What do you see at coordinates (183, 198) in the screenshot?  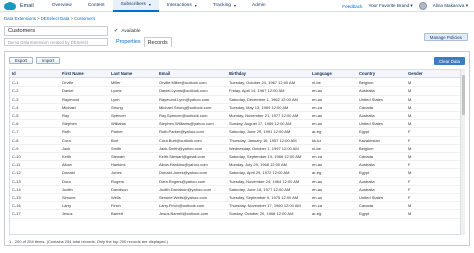 I see `table-cell: Simone.Wells@yahoo.com` at bounding box center [183, 198].